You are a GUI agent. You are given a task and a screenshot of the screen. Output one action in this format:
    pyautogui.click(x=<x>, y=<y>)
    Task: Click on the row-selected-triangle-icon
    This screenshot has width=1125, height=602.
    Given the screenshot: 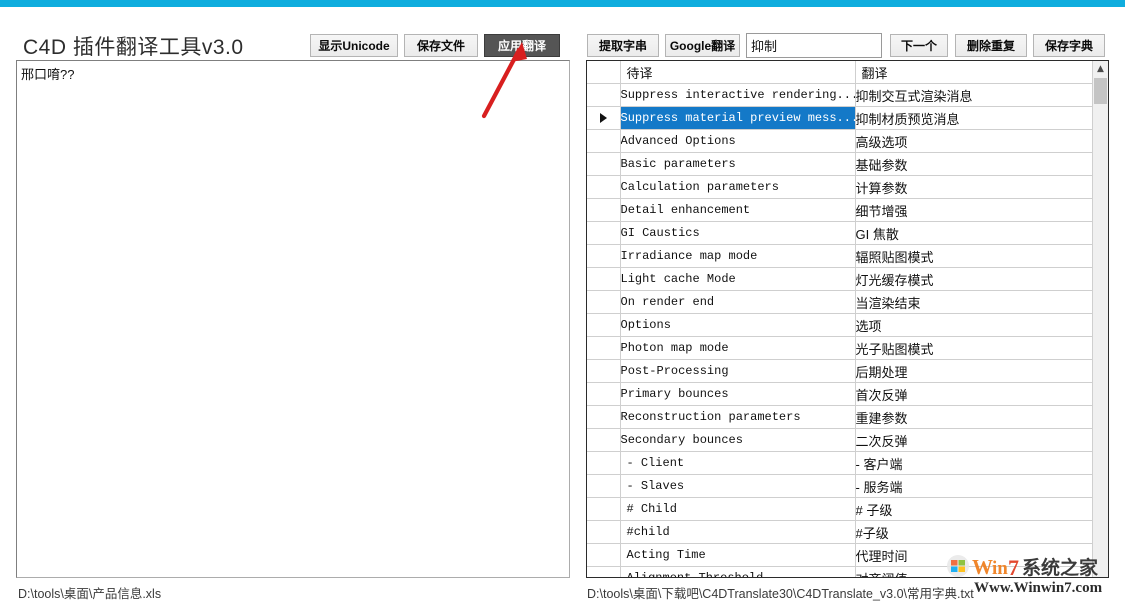 What is the action you would take?
    pyautogui.click(x=603, y=117)
    